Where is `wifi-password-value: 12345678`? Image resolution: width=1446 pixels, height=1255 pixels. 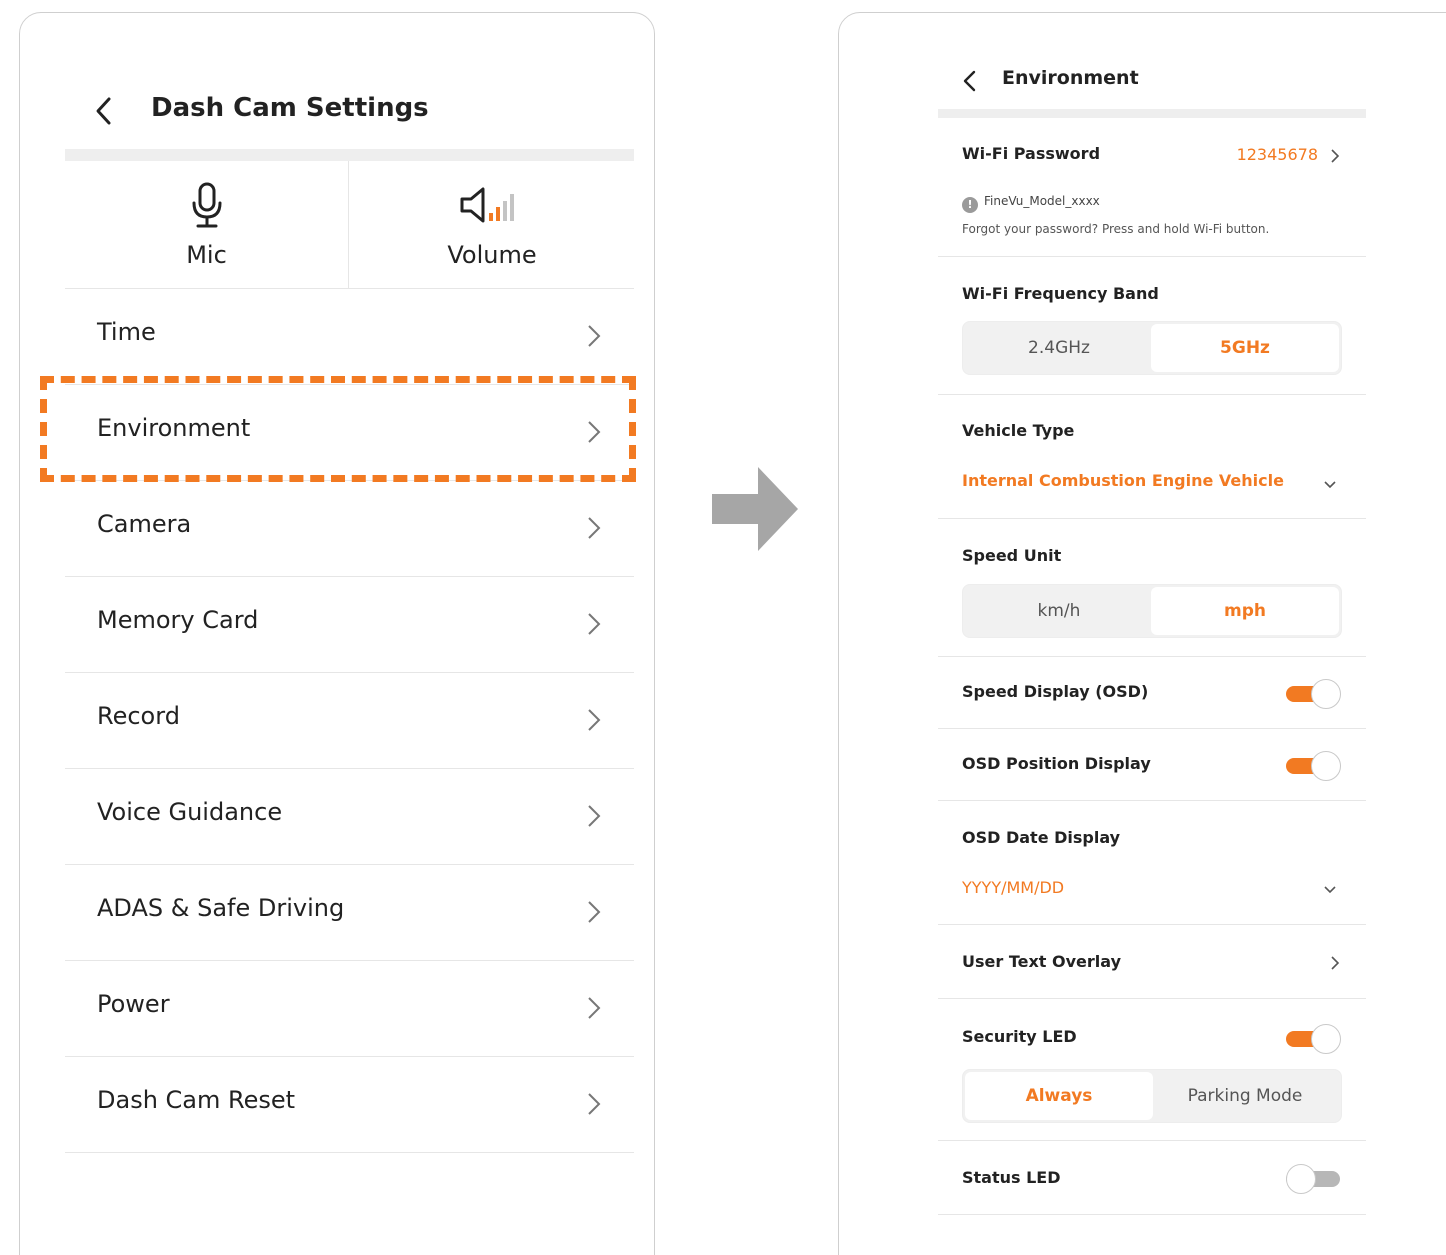 wifi-password-value: 12345678 is located at coordinates (1277, 154).